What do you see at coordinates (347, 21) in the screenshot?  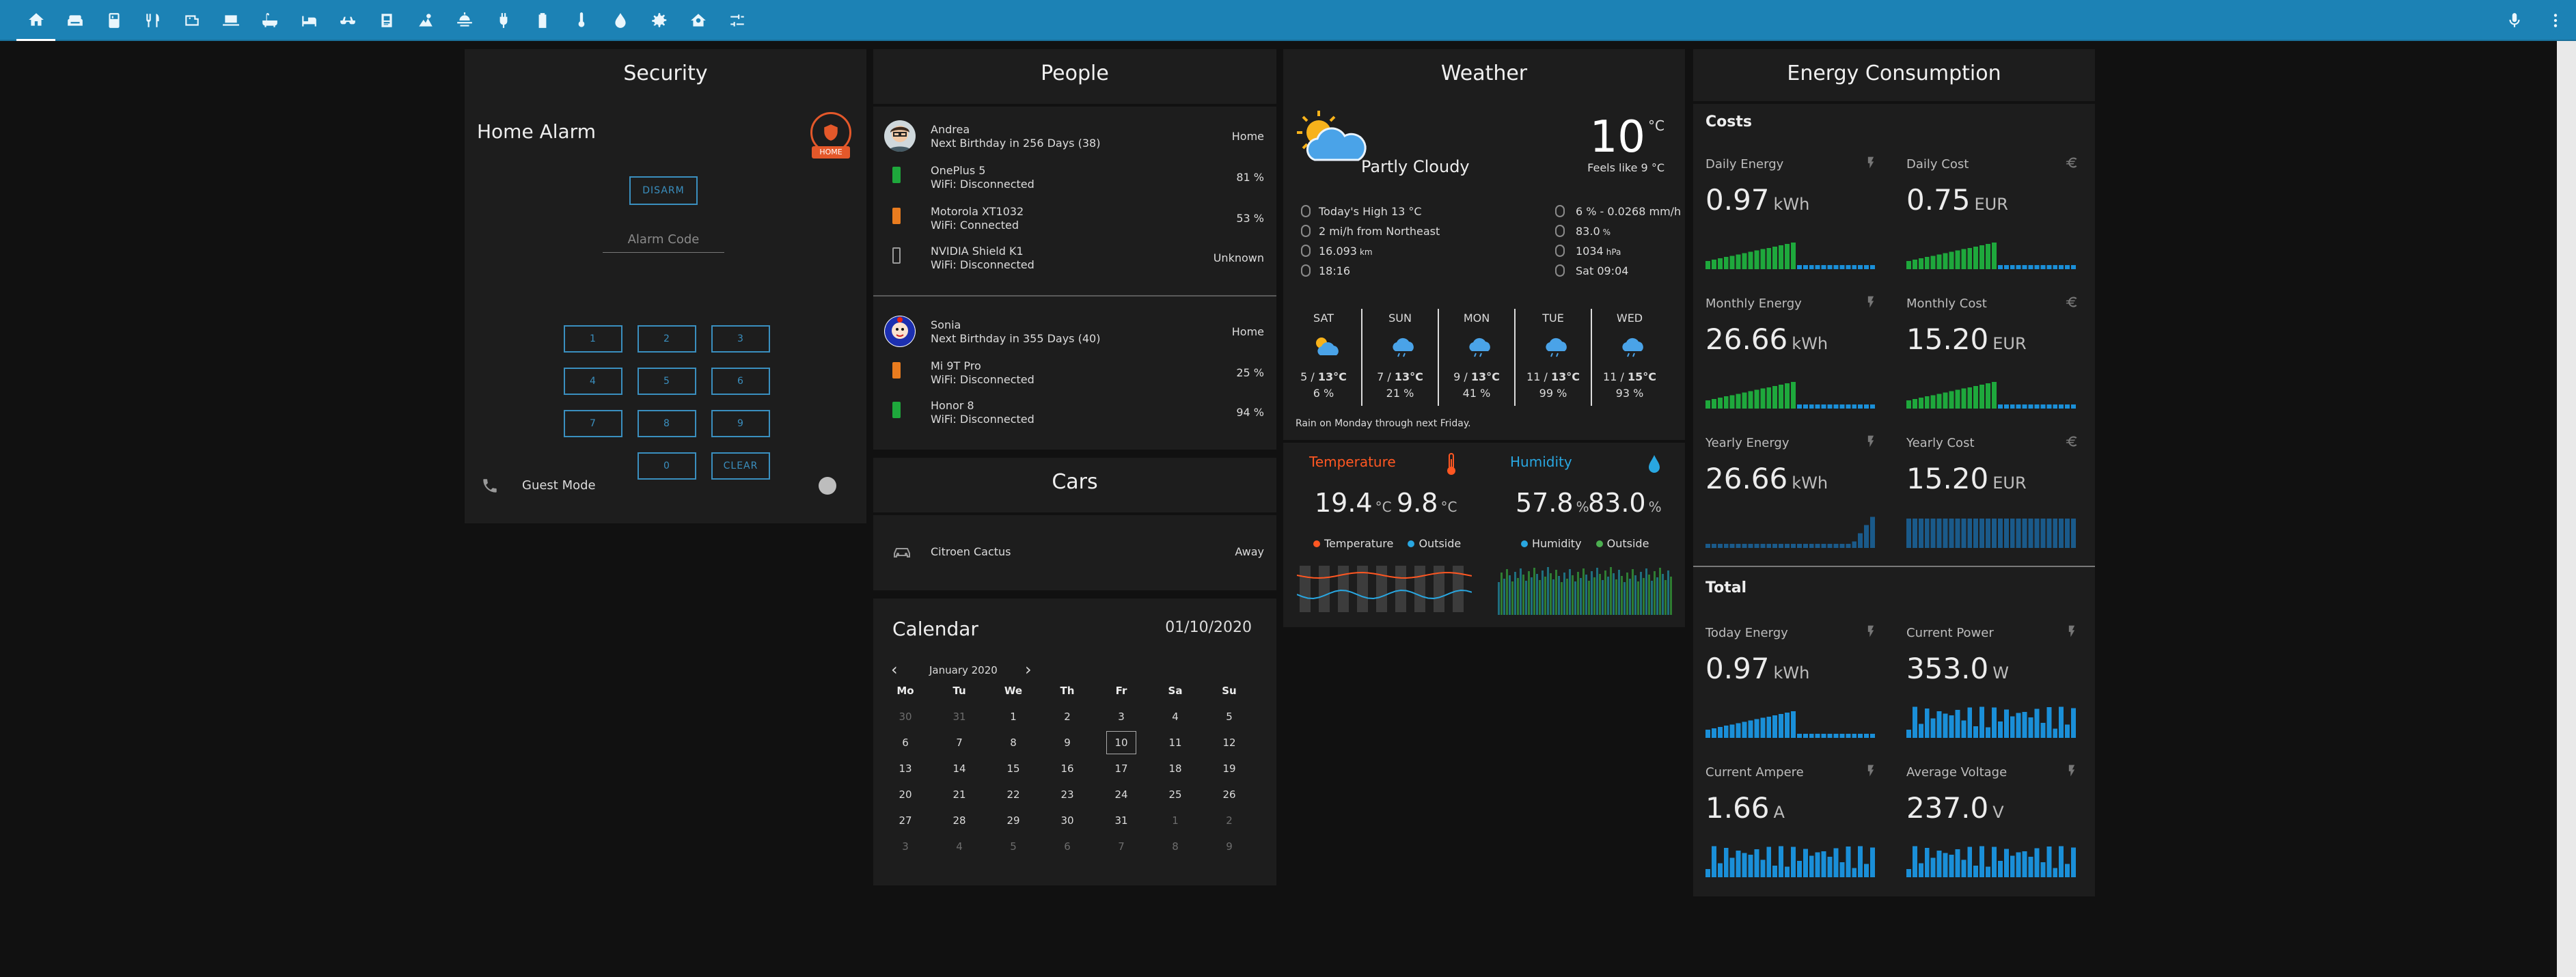 I see `glasses-icon` at bounding box center [347, 21].